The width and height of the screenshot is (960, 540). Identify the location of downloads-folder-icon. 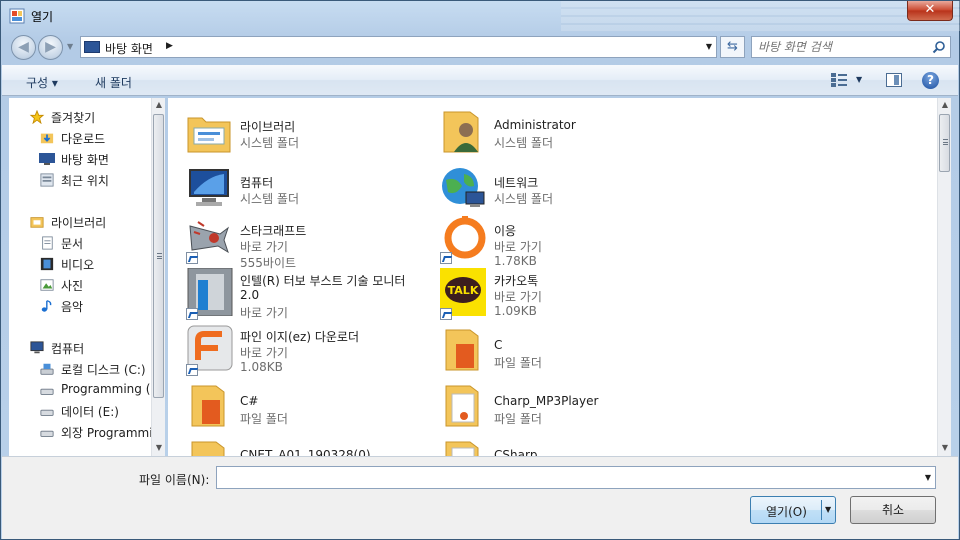
(47, 138).